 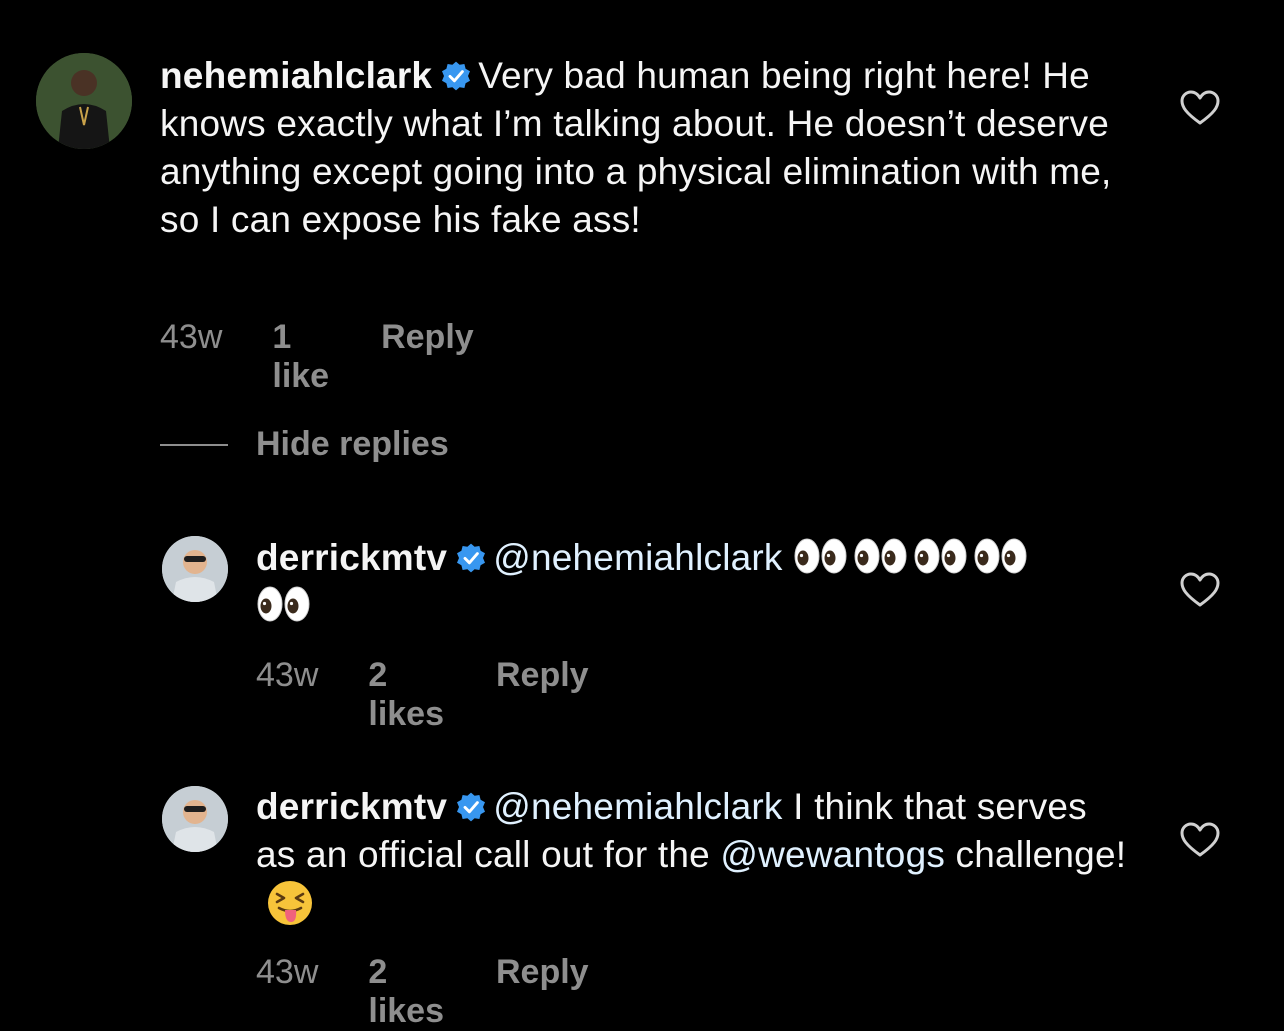 I want to click on hide-replies-toggle: Hide replies, so click(x=304, y=444).